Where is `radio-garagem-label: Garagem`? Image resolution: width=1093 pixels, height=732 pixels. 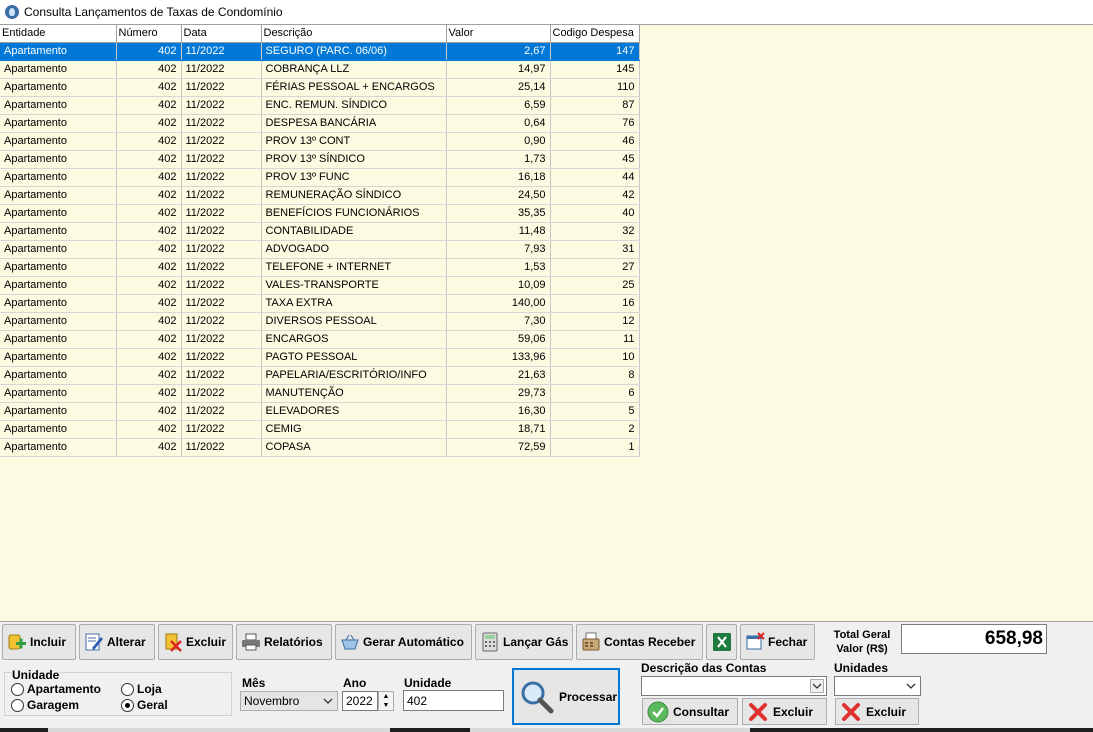 radio-garagem-label: Garagem is located at coordinates (53, 705).